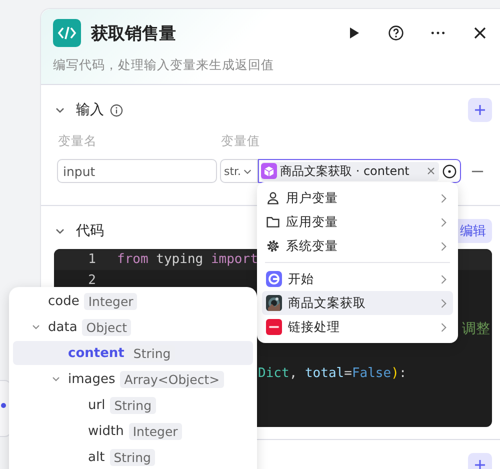 This screenshot has height=469, width=500. What do you see at coordinates (92, 379) in the screenshot?
I see `field-name: images` at bounding box center [92, 379].